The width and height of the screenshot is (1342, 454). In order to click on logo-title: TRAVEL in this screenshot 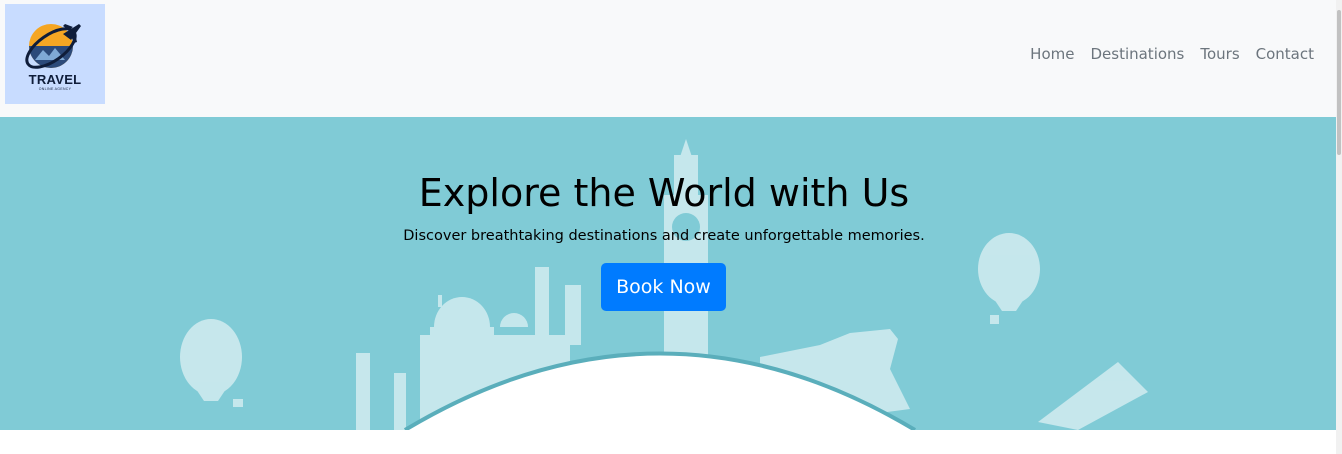, I will do `click(55, 79)`.